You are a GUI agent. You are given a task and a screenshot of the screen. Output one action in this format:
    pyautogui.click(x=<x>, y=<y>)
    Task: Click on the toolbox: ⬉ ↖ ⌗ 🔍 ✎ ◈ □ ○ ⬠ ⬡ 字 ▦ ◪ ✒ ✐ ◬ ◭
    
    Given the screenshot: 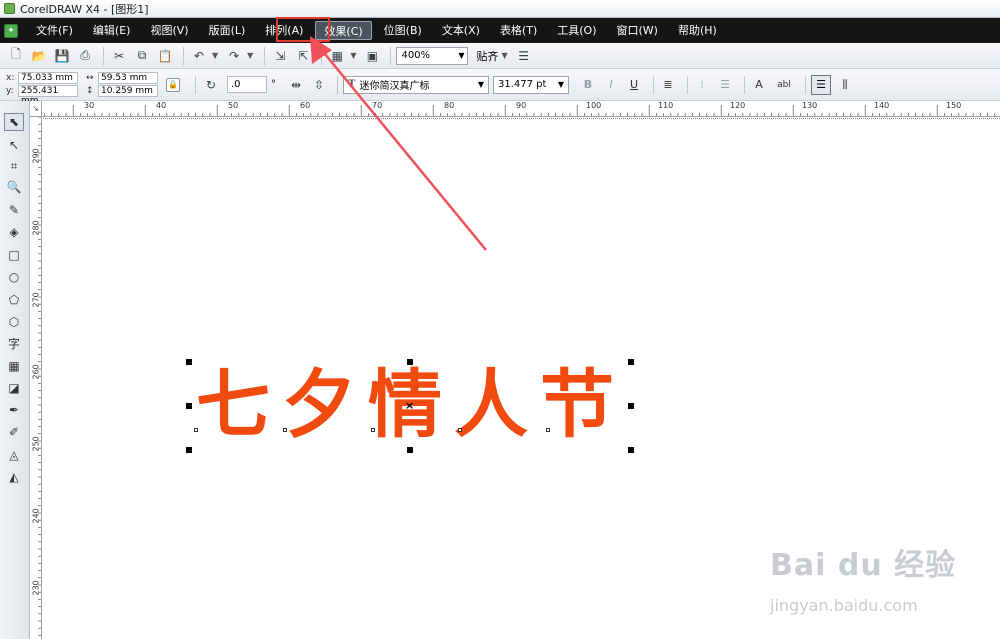 What is the action you would take?
    pyautogui.click(x=15, y=370)
    